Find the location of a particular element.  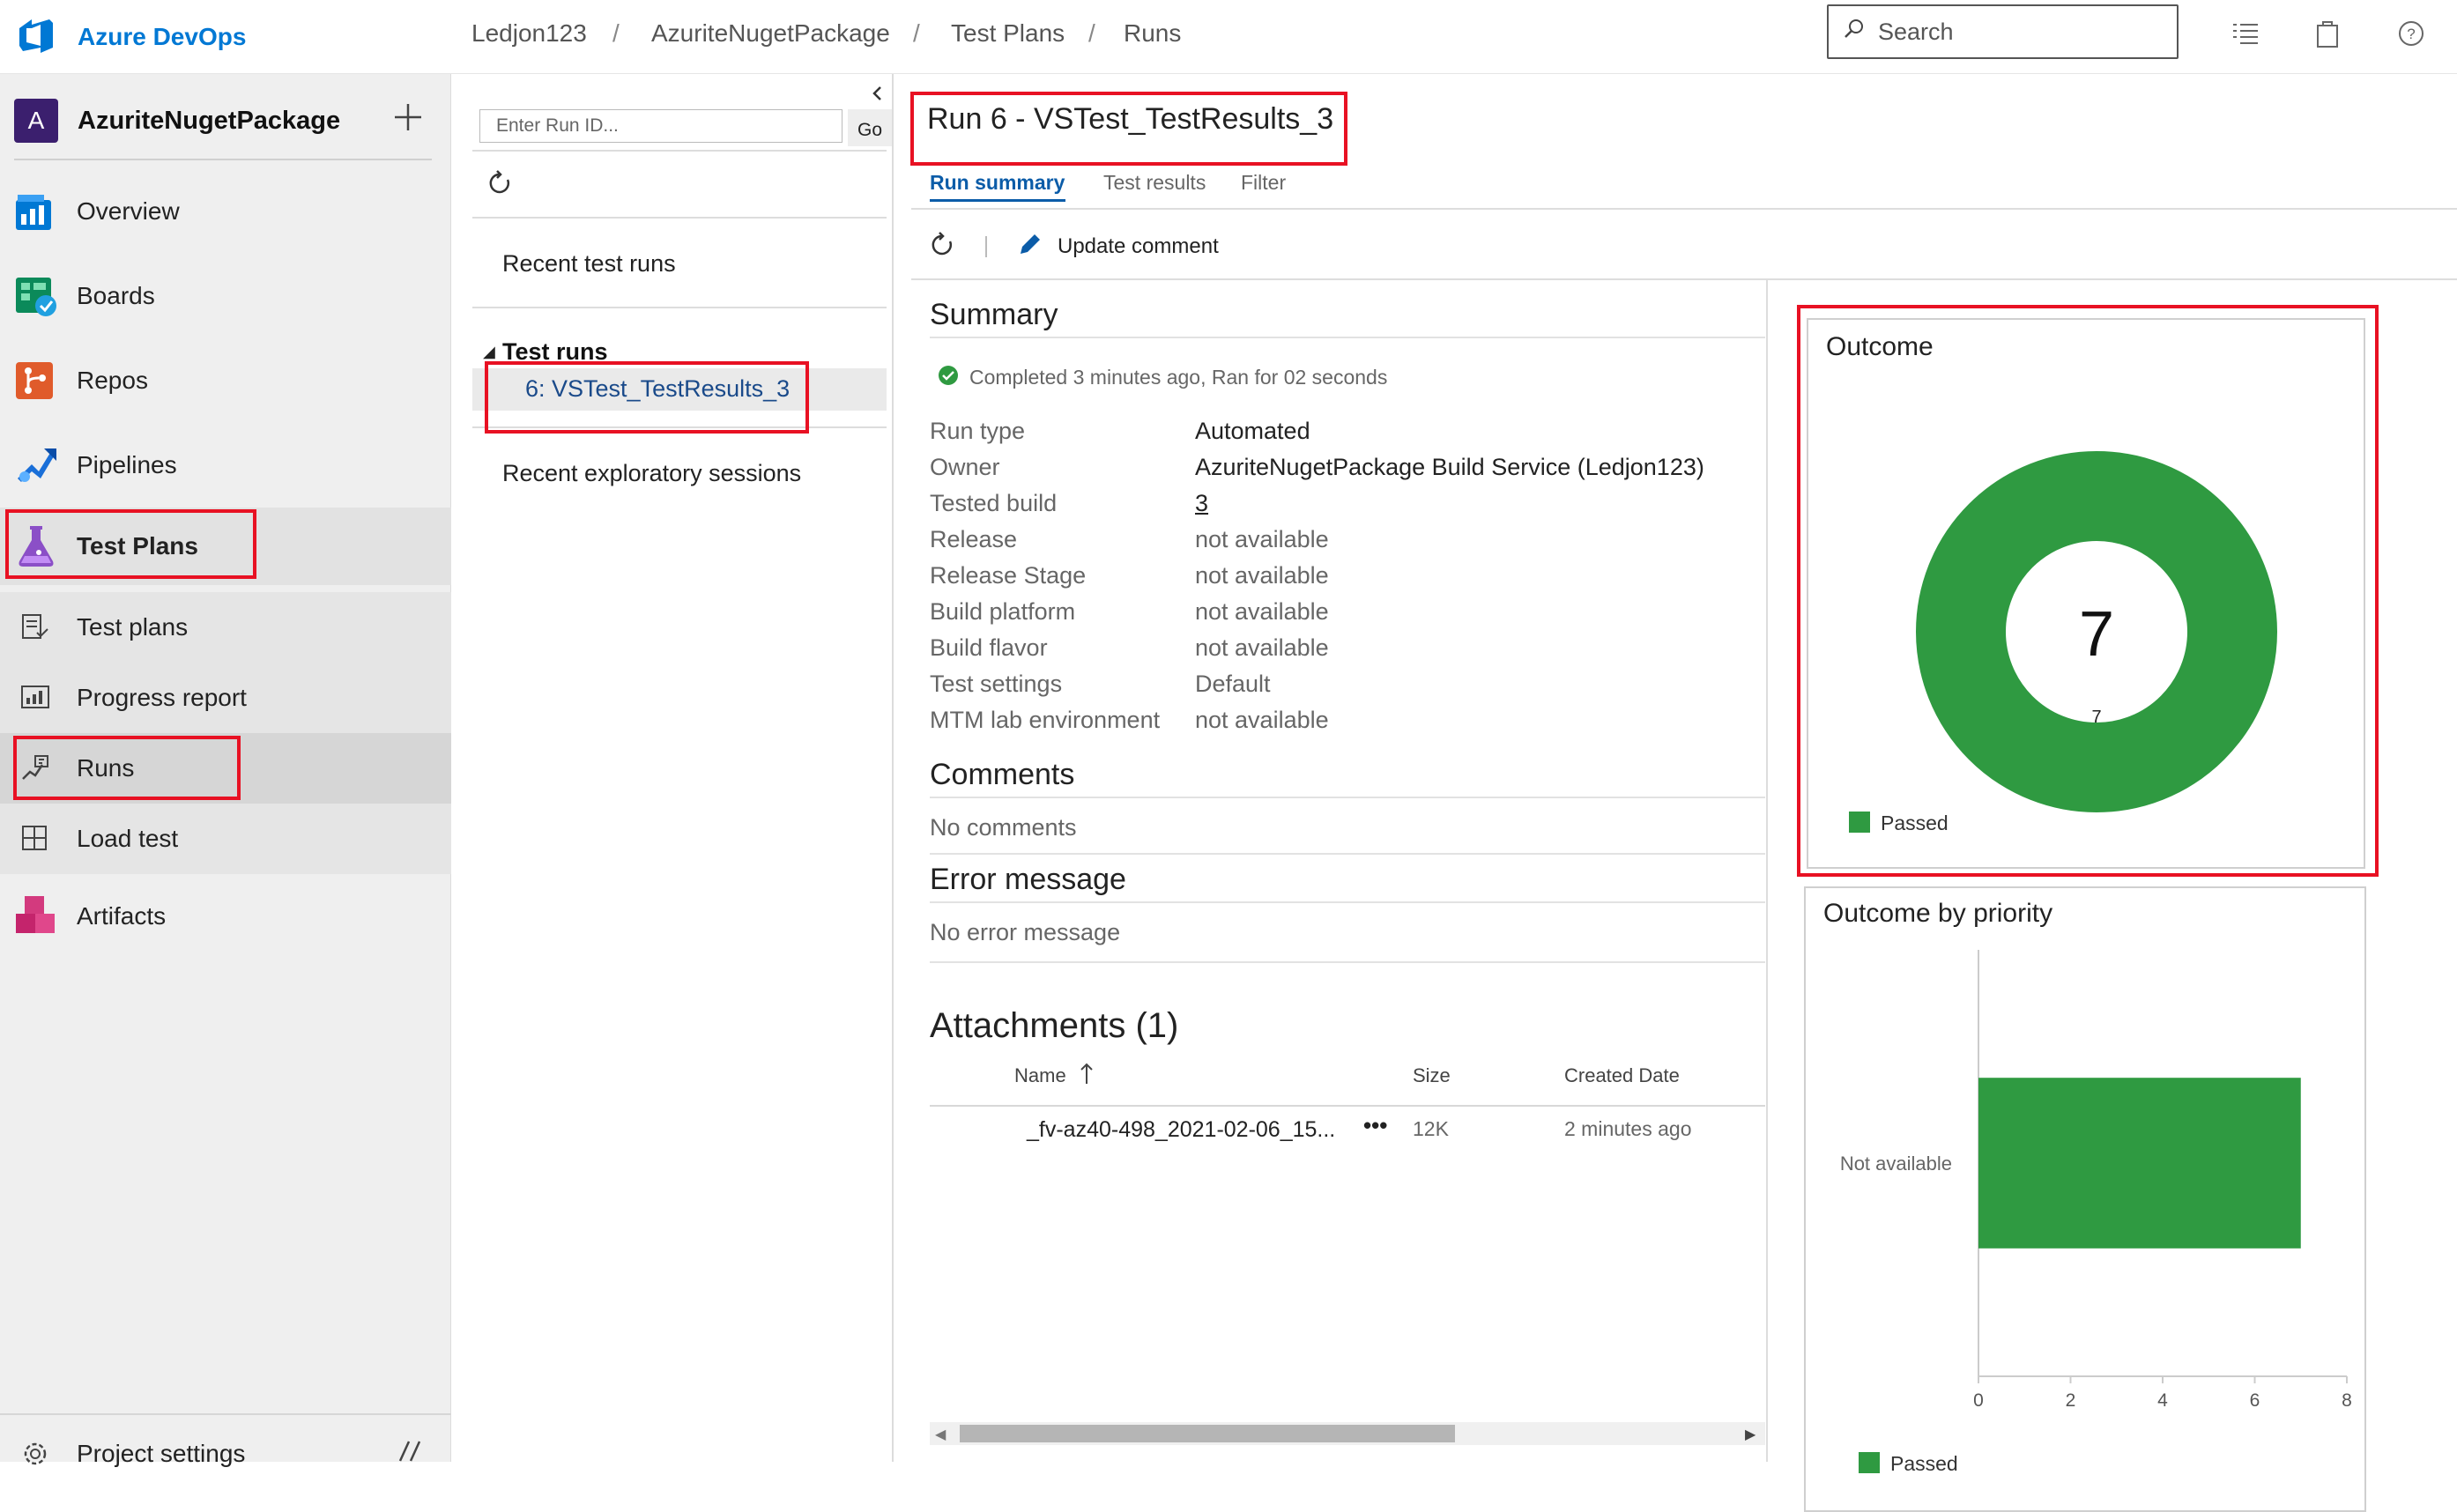

summary-title: Summary is located at coordinates (994, 314).